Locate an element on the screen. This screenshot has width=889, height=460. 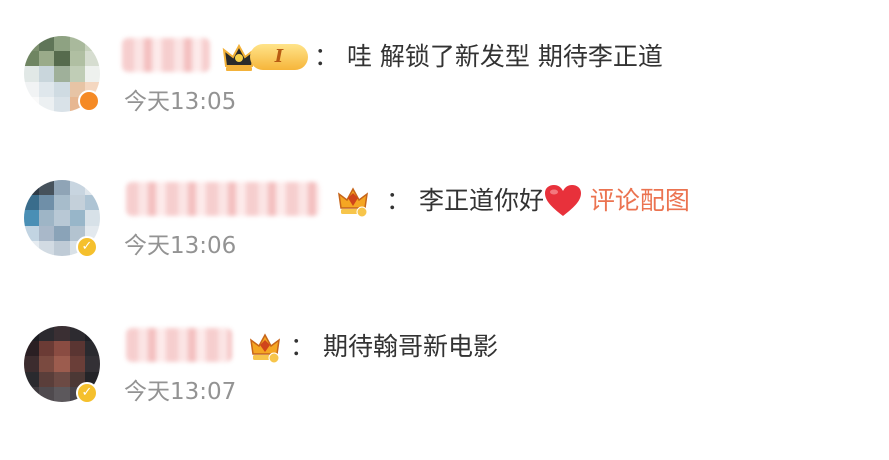
comment-time: 今天13:06 is located at coordinates (180, 246).